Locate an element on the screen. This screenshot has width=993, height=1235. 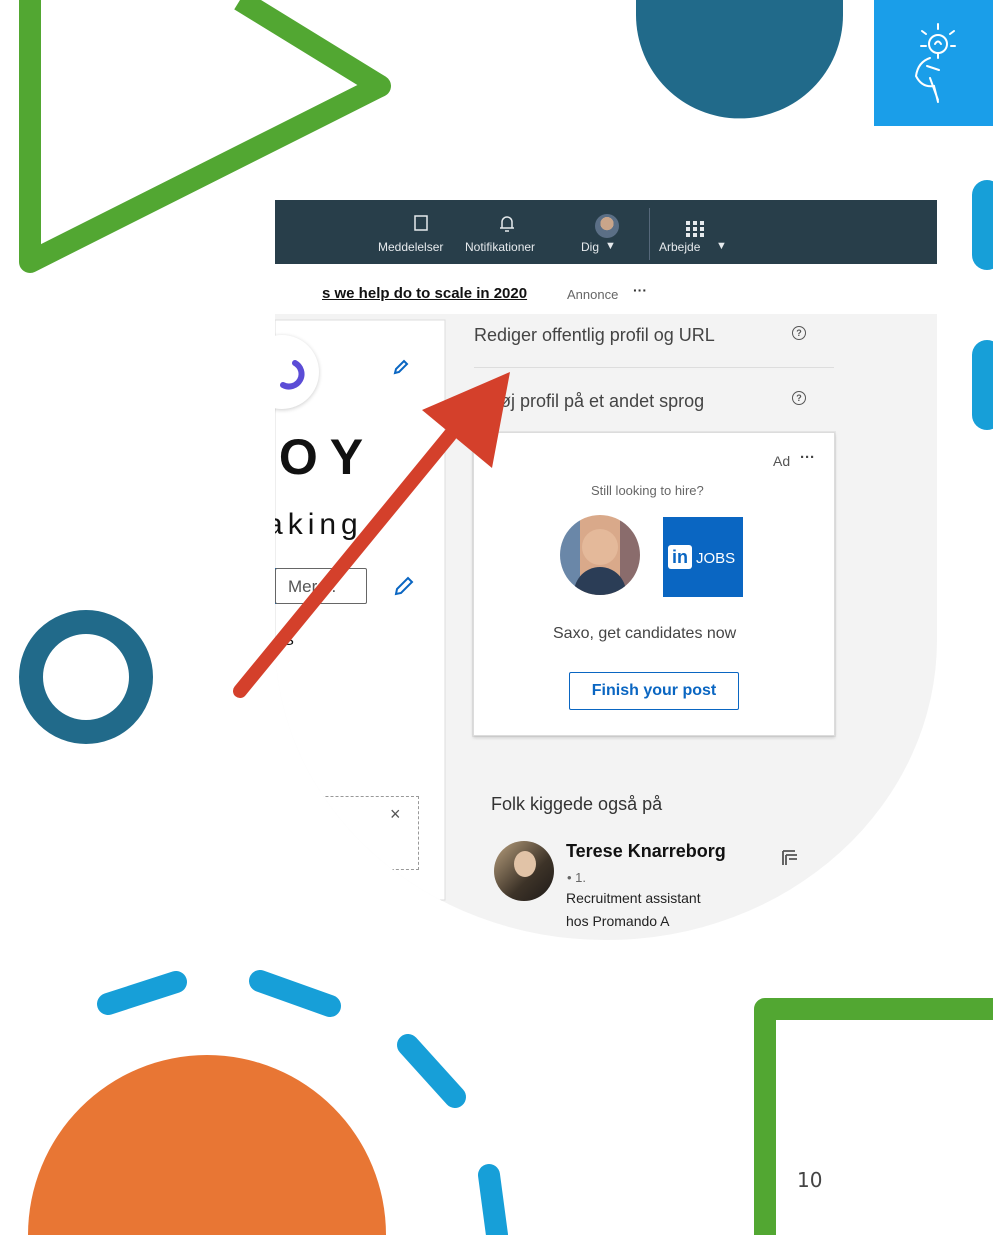
red-arrow is located at coordinates (371, 535).